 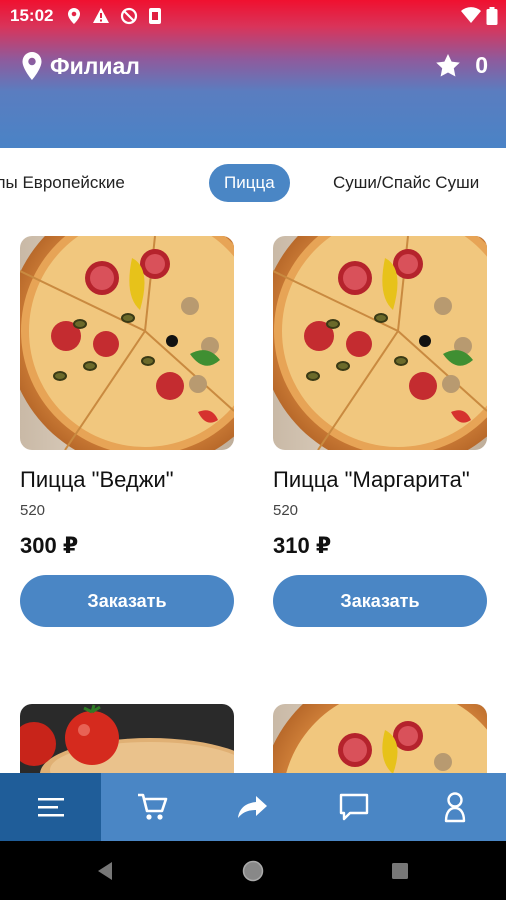 I want to click on star-icon, so click(x=448, y=65).